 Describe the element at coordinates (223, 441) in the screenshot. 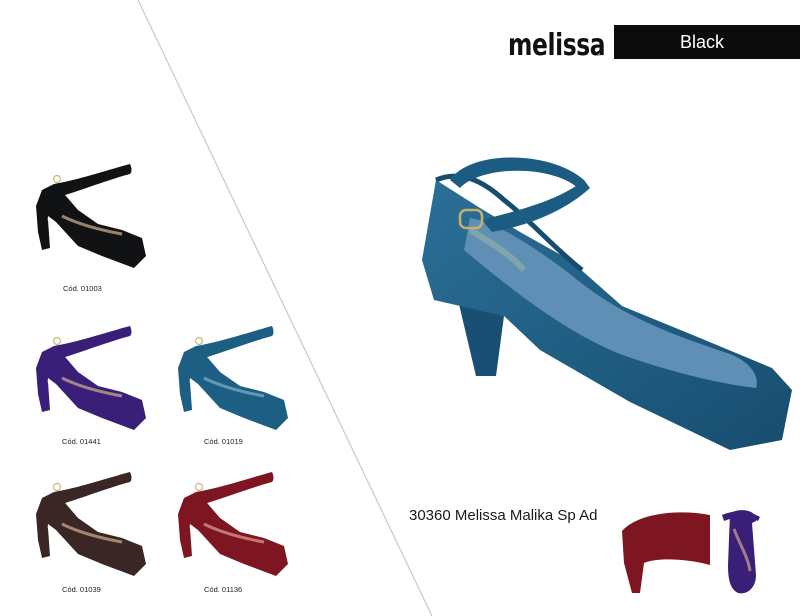

I see `variant-code: Cód. 01019` at that location.